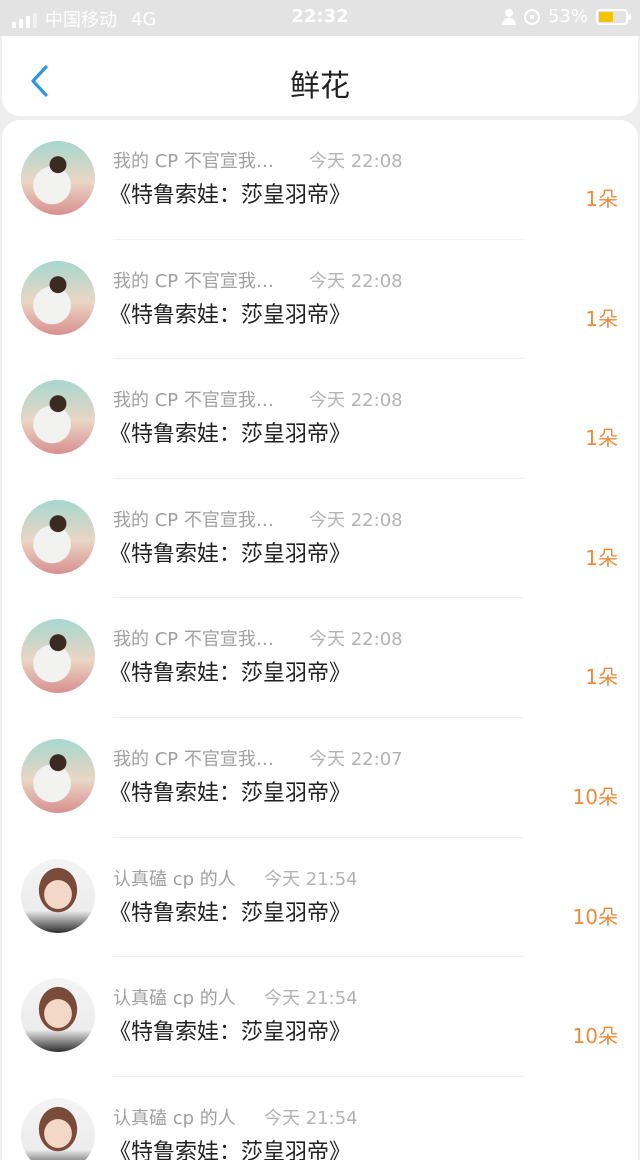 The width and height of the screenshot is (640, 1160). I want to click on nav-bar: 鲜花, so click(320, 76).